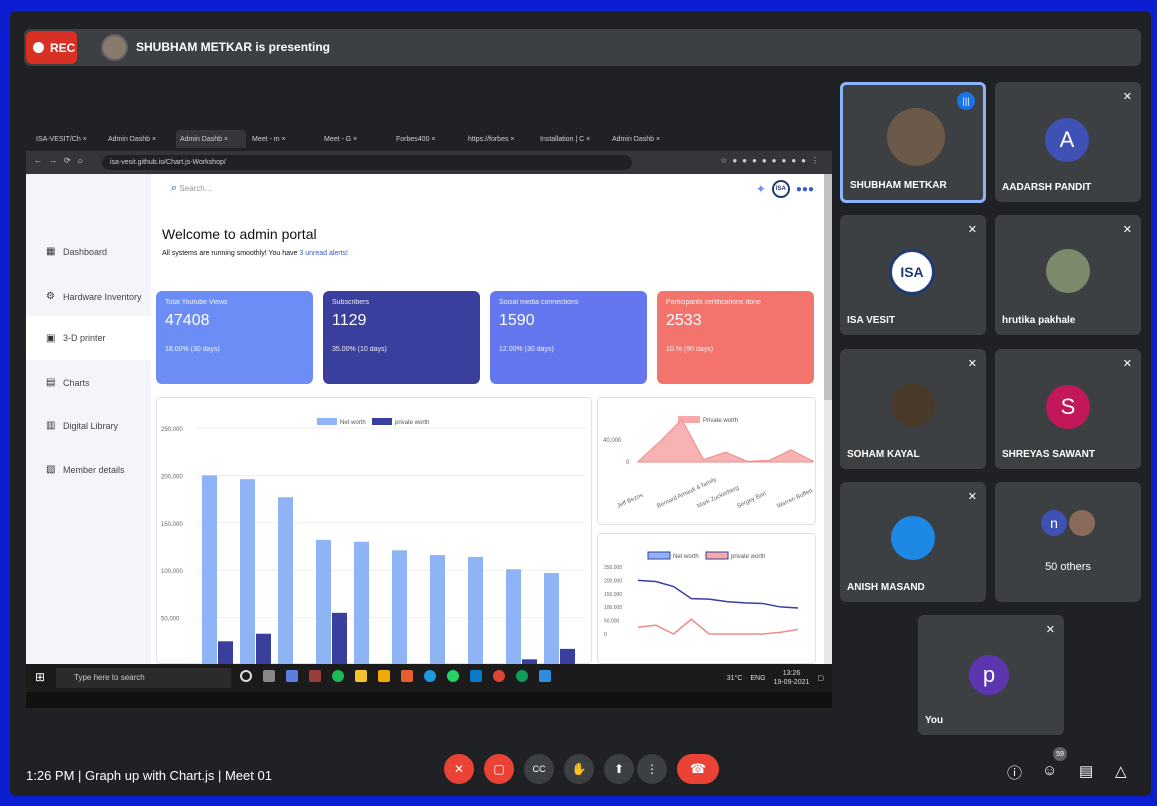 This screenshot has width=1157, height=806. I want to click on captions-button: CC, so click(539, 769).